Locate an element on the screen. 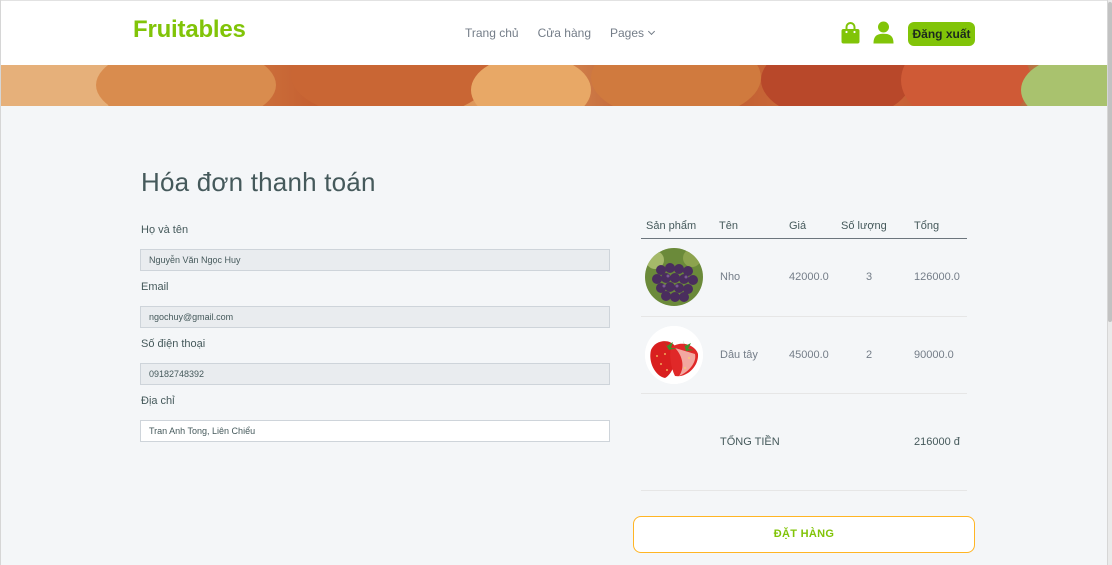 Image resolution: width=1112 pixels, height=565 pixels. cart-item-qty: 2 is located at coordinates (869, 355).